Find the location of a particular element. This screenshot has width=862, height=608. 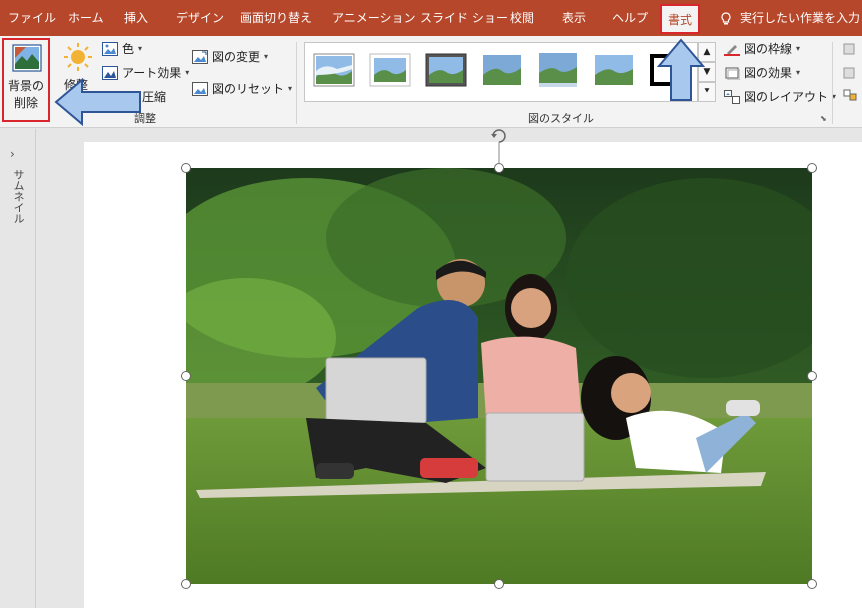

picture-effects-label: 図の効果 is located at coordinates (768, 73).